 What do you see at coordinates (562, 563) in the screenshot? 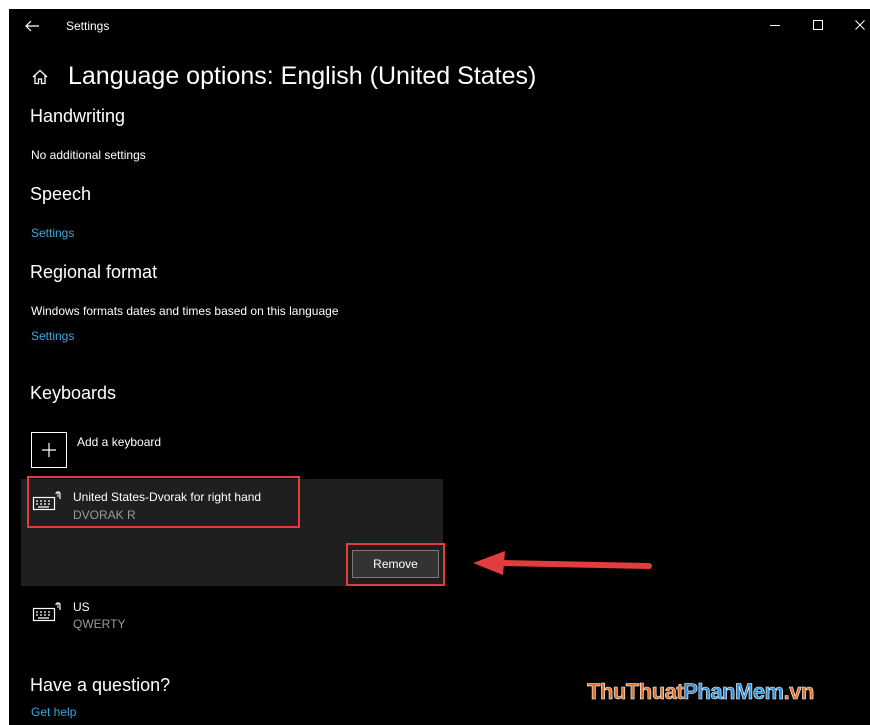
I see `annotation-arrow-icon` at bounding box center [562, 563].